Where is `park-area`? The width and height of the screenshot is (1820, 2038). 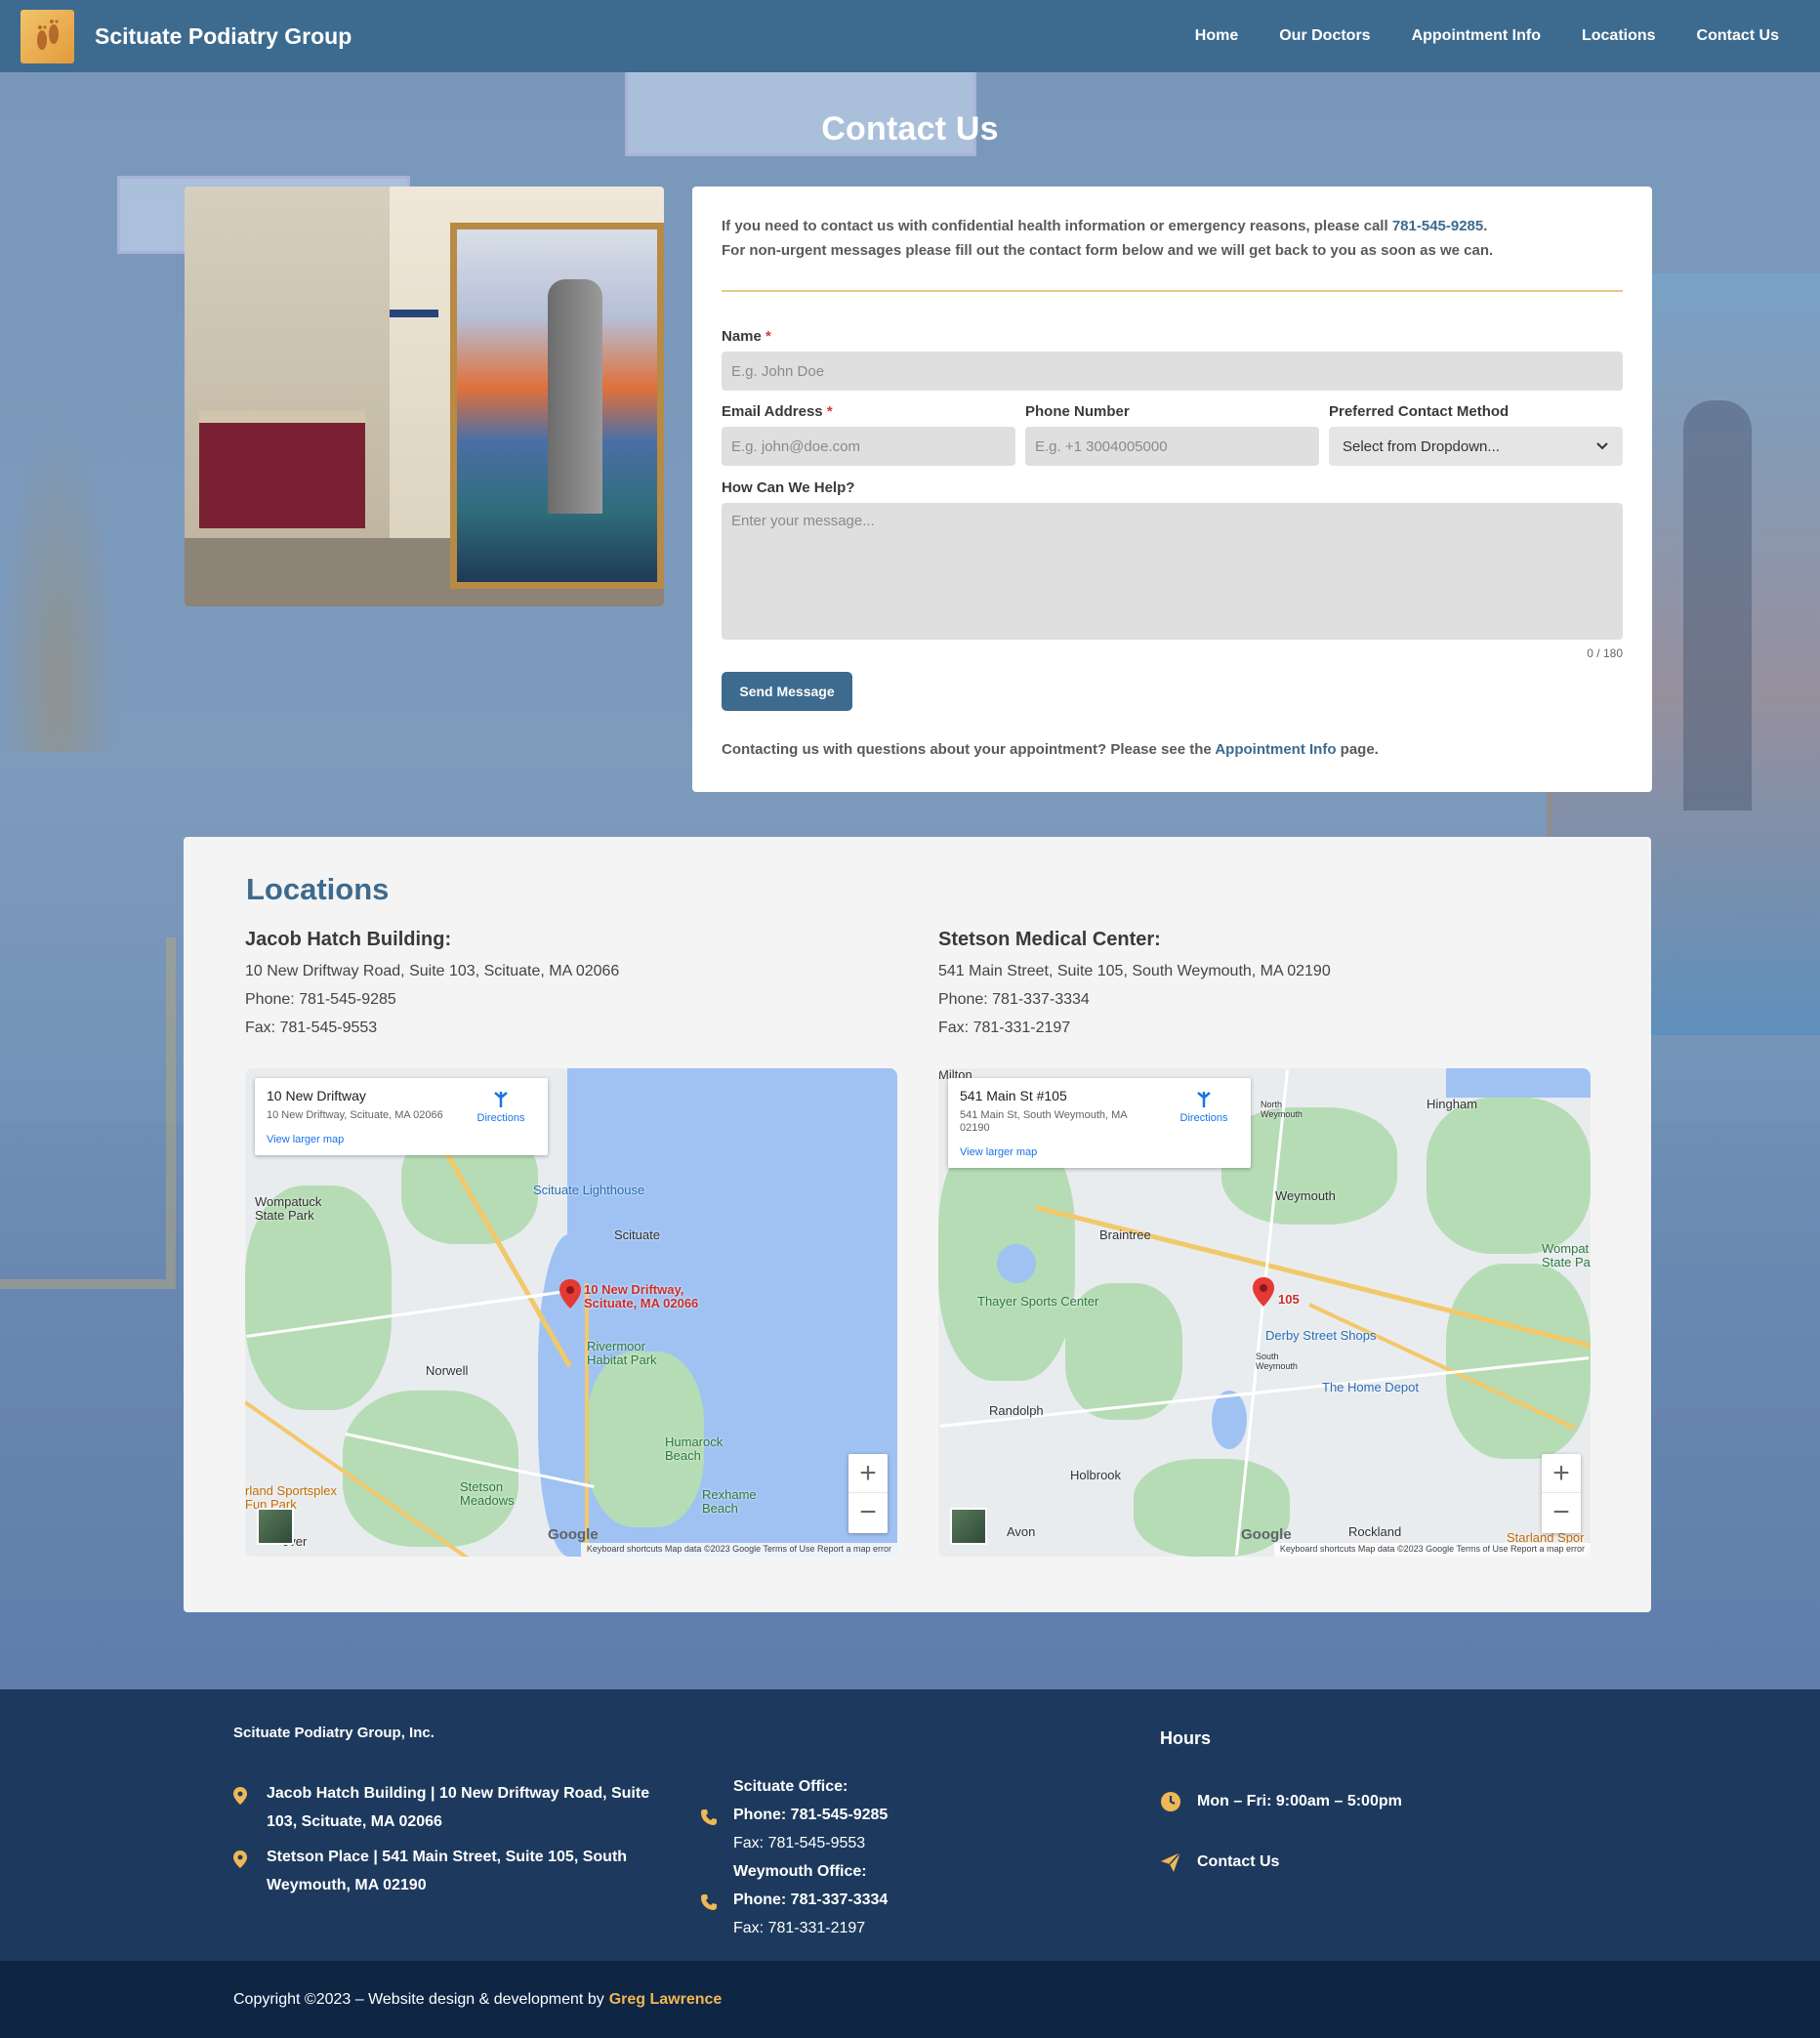
park-area is located at coordinates (1509, 1176).